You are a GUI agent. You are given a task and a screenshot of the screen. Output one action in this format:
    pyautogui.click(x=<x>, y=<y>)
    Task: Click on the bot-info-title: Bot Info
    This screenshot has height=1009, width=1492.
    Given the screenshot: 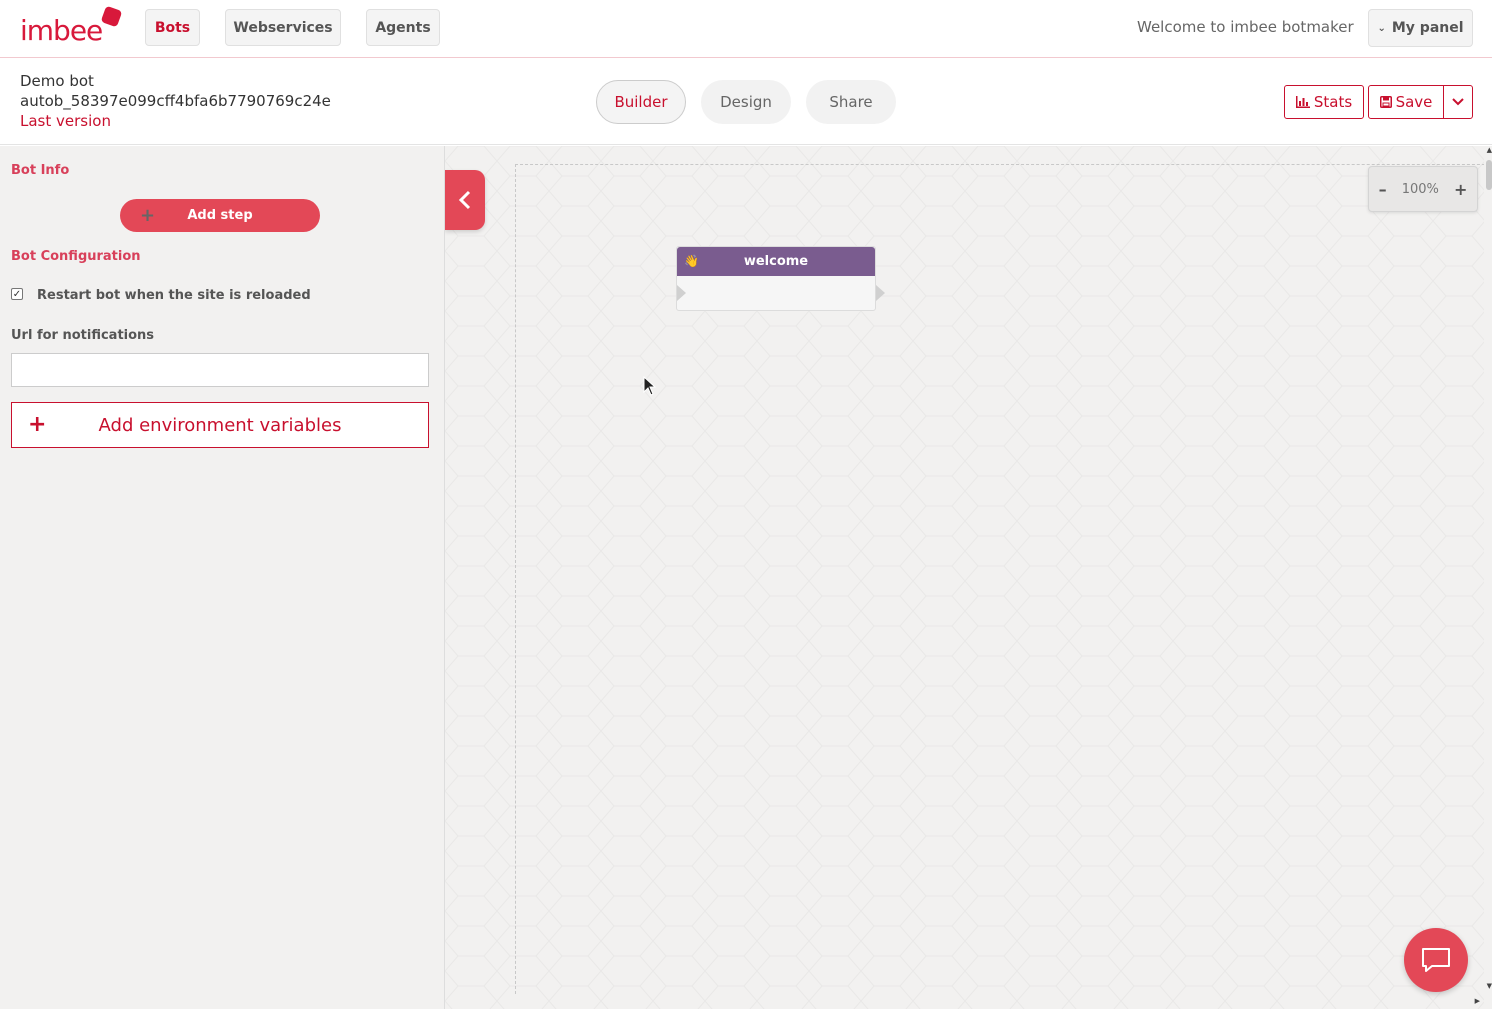 What is the action you would take?
    pyautogui.click(x=40, y=170)
    